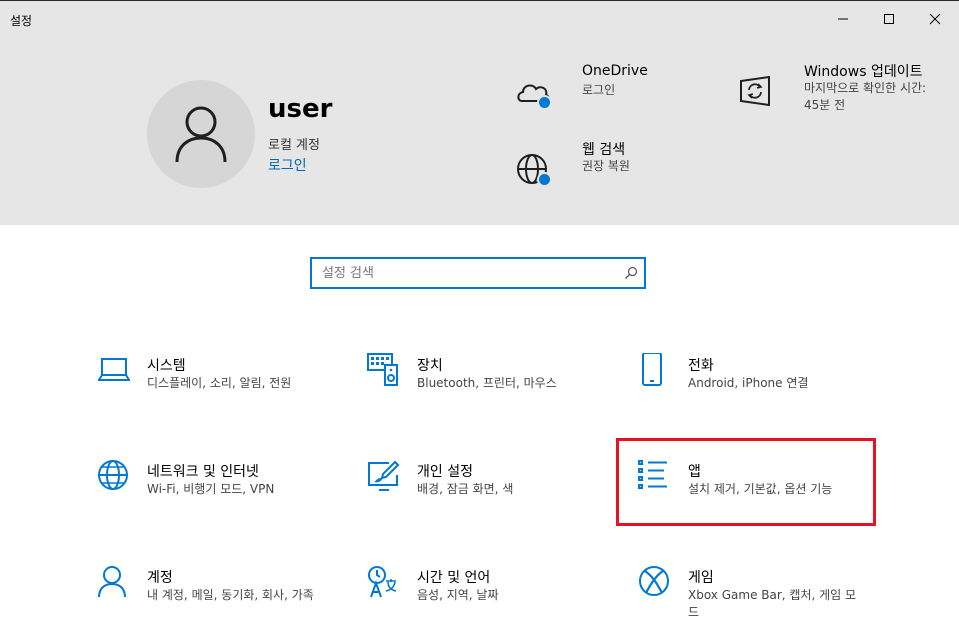 This screenshot has height=635, width=959. What do you see at coordinates (300, 109) in the screenshot?
I see `username: user` at bounding box center [300, 109].